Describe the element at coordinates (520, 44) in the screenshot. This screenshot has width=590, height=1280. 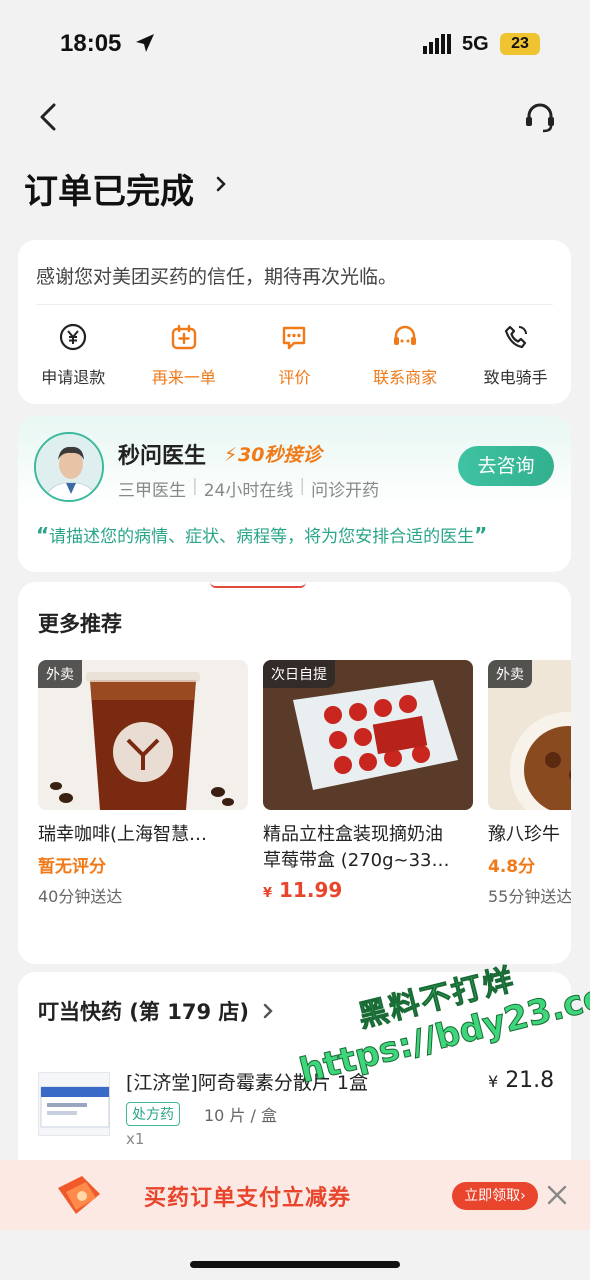
I see `battery-icon: 23` at that location.